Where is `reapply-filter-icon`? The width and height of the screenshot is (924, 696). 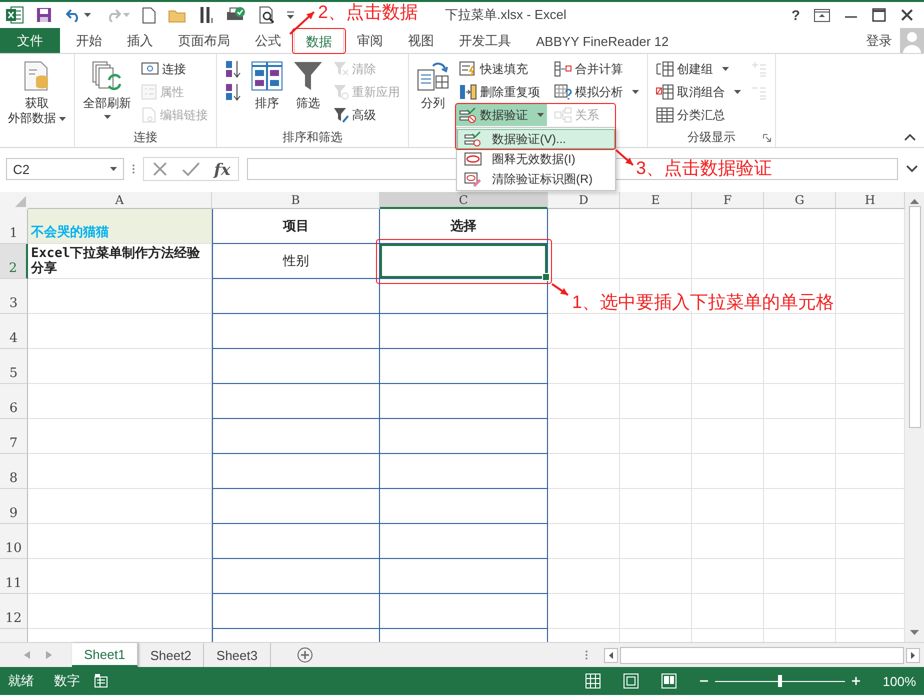
reapply-filter-icon is located at coordinates (341, 92).